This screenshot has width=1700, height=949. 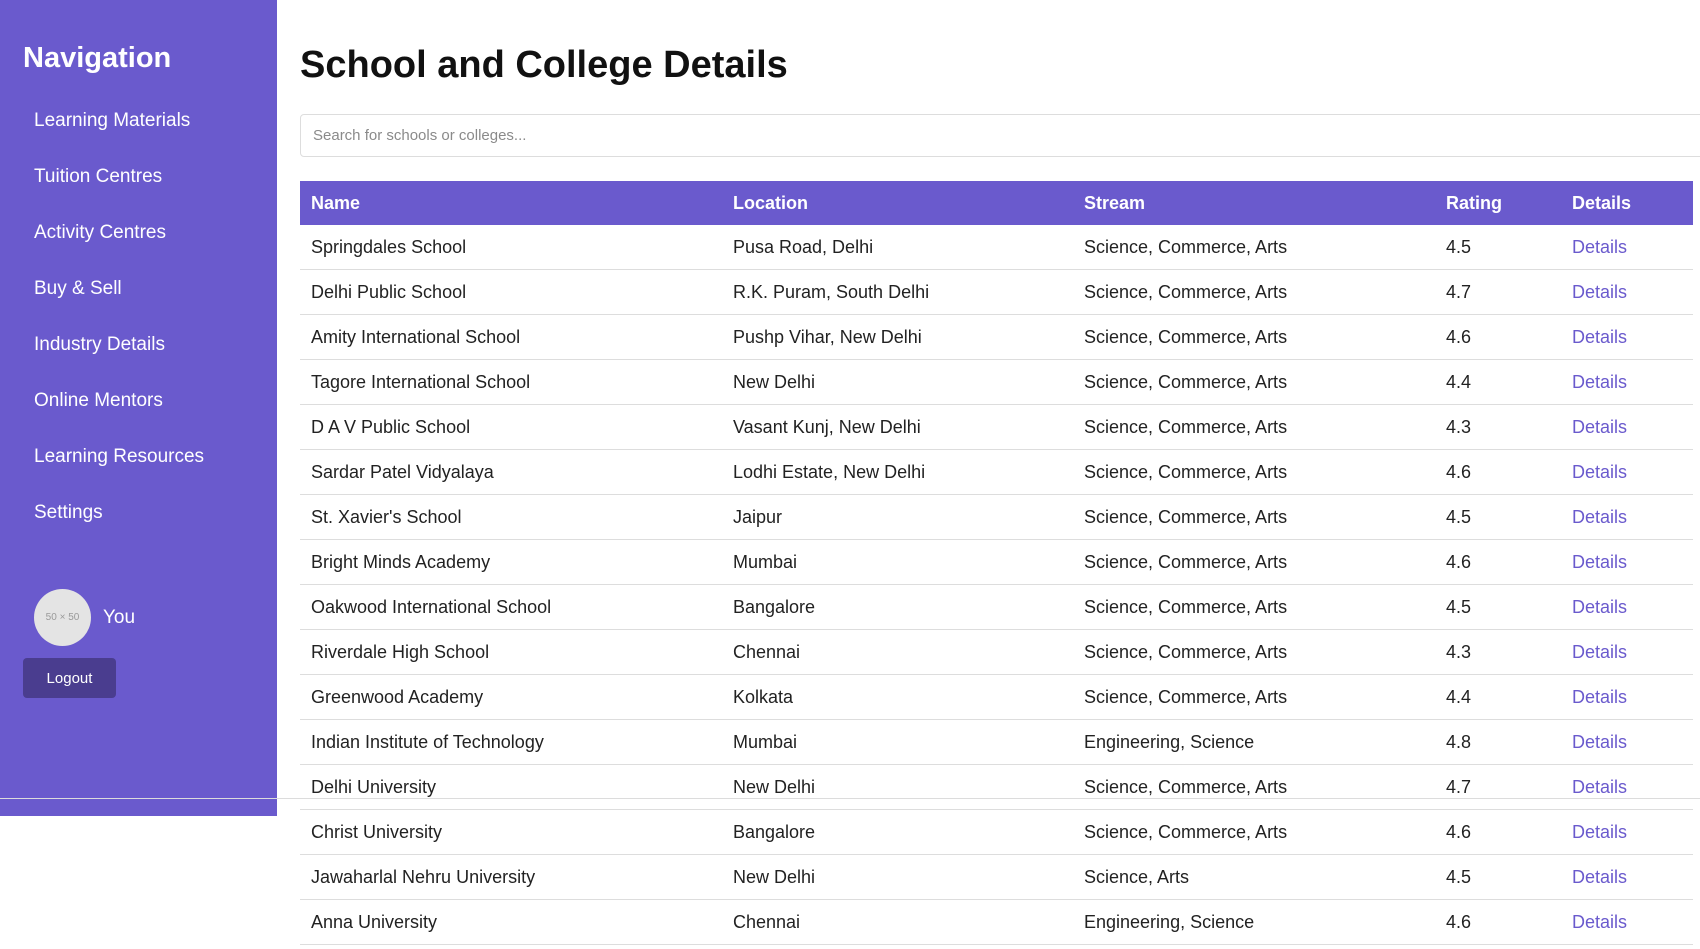 I want to click on school-name-cell: Delhi University, so click(x=511, y=787).